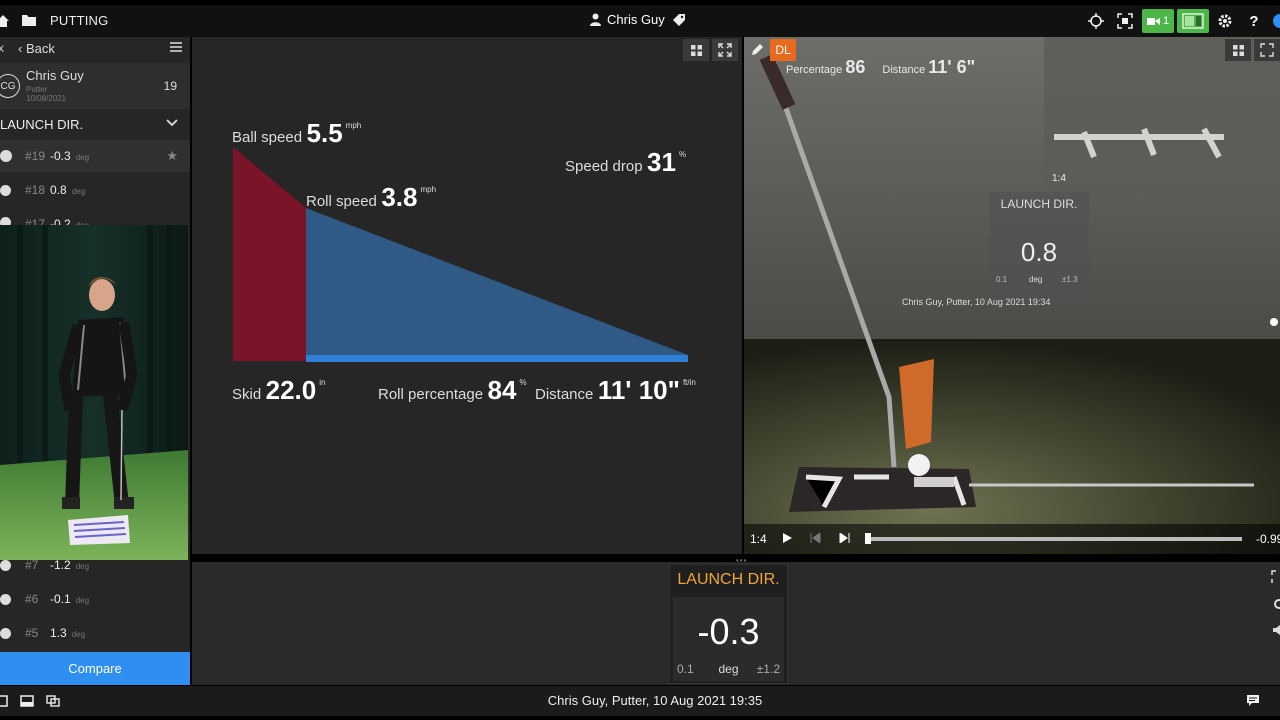 This screenshot has width=1280, height=720. Describe the element at coordinates (68, 633) in the screenshot. I see `shot-value: 1.3 deg` at that location.